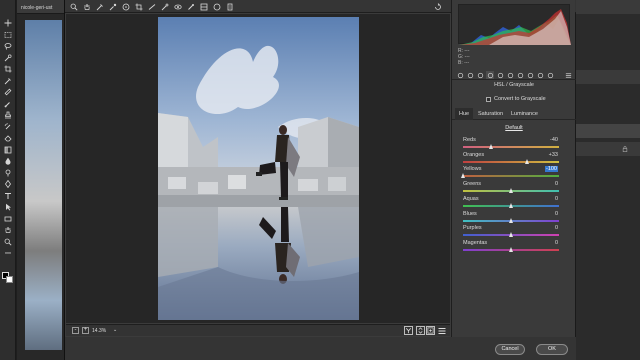 This screenshot has height=360, width=640. What do you see at coordinates (8, 150) in the screenshot?
I see `gradient-icon` at bounding box center [8, 150].